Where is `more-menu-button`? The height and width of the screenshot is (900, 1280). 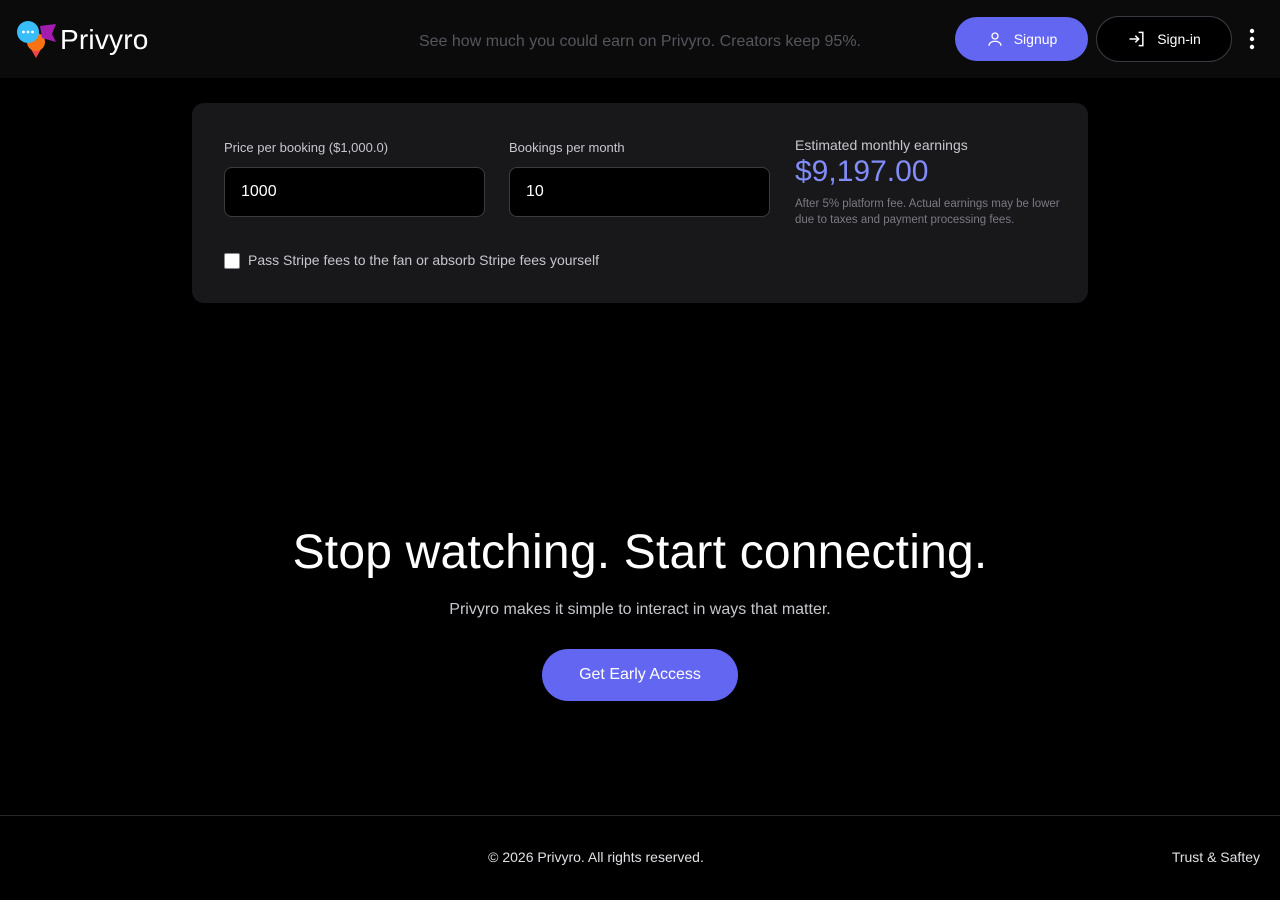
more-menu-button is located at coordinates (1252, 39).